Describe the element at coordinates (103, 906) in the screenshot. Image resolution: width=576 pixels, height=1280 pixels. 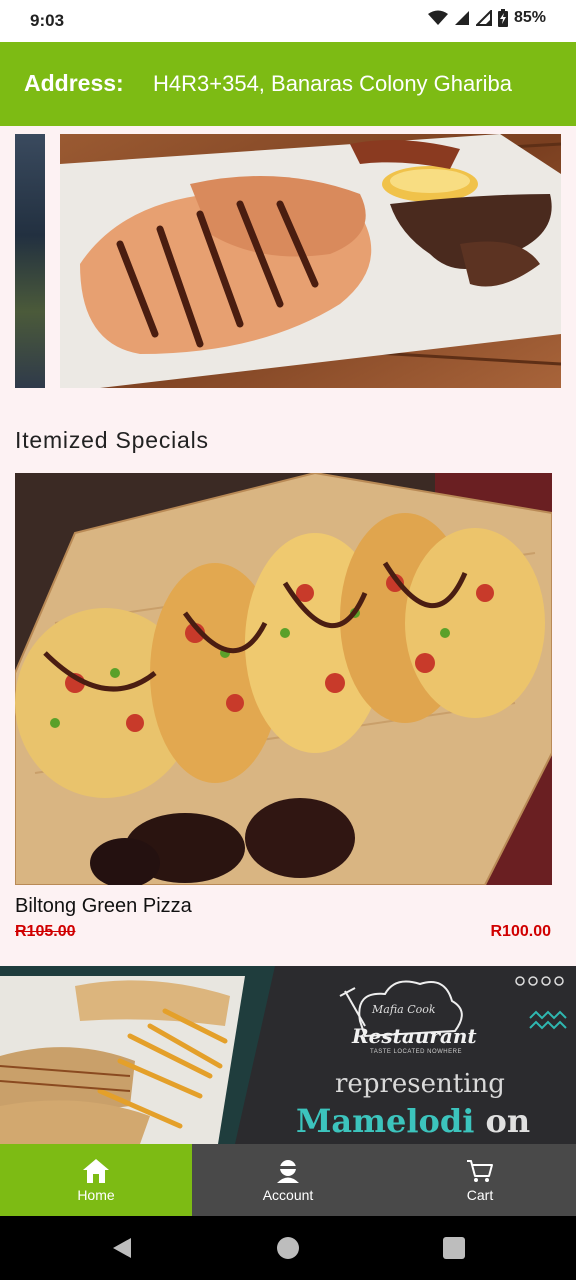
I see `special-item-name: Biltong Green Pizza` at that location.